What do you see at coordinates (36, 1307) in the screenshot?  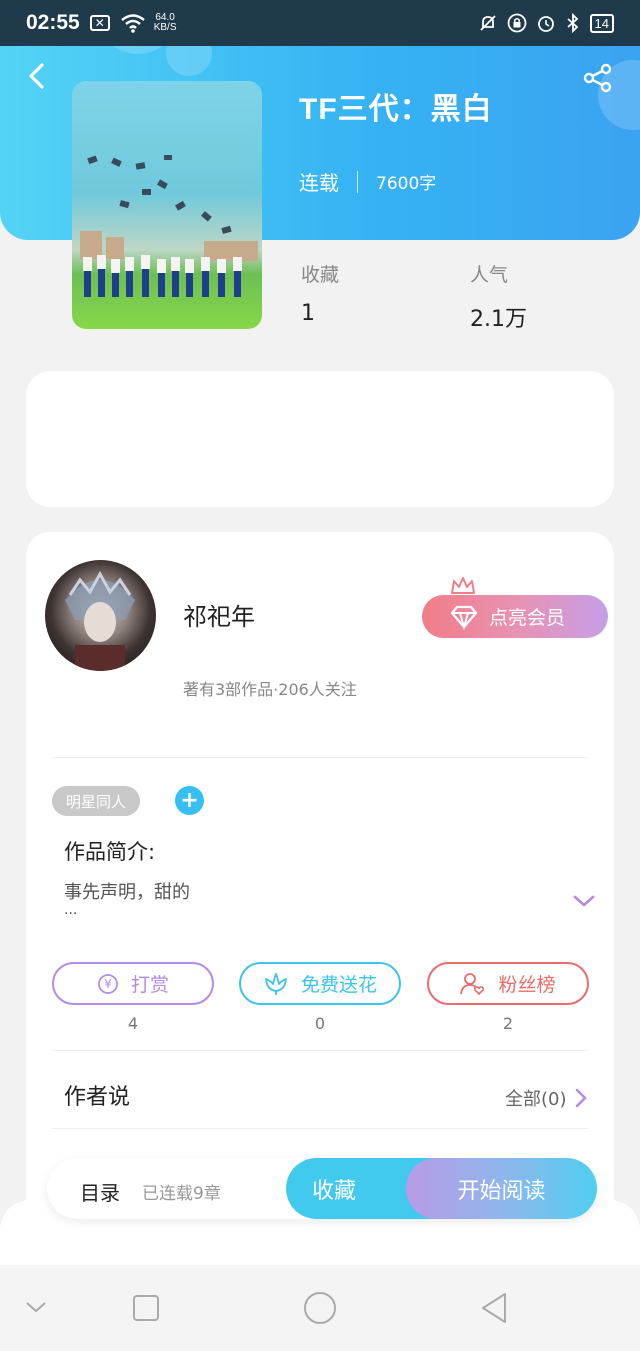 I see `nav-hide-icon` at bounding box center [36, 1307].